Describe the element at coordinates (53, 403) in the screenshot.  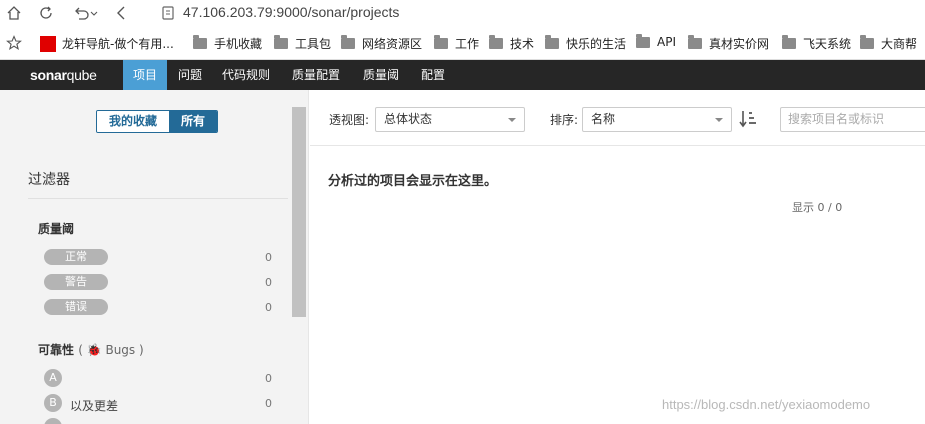
I see `rating-b-badge: B` at that location.